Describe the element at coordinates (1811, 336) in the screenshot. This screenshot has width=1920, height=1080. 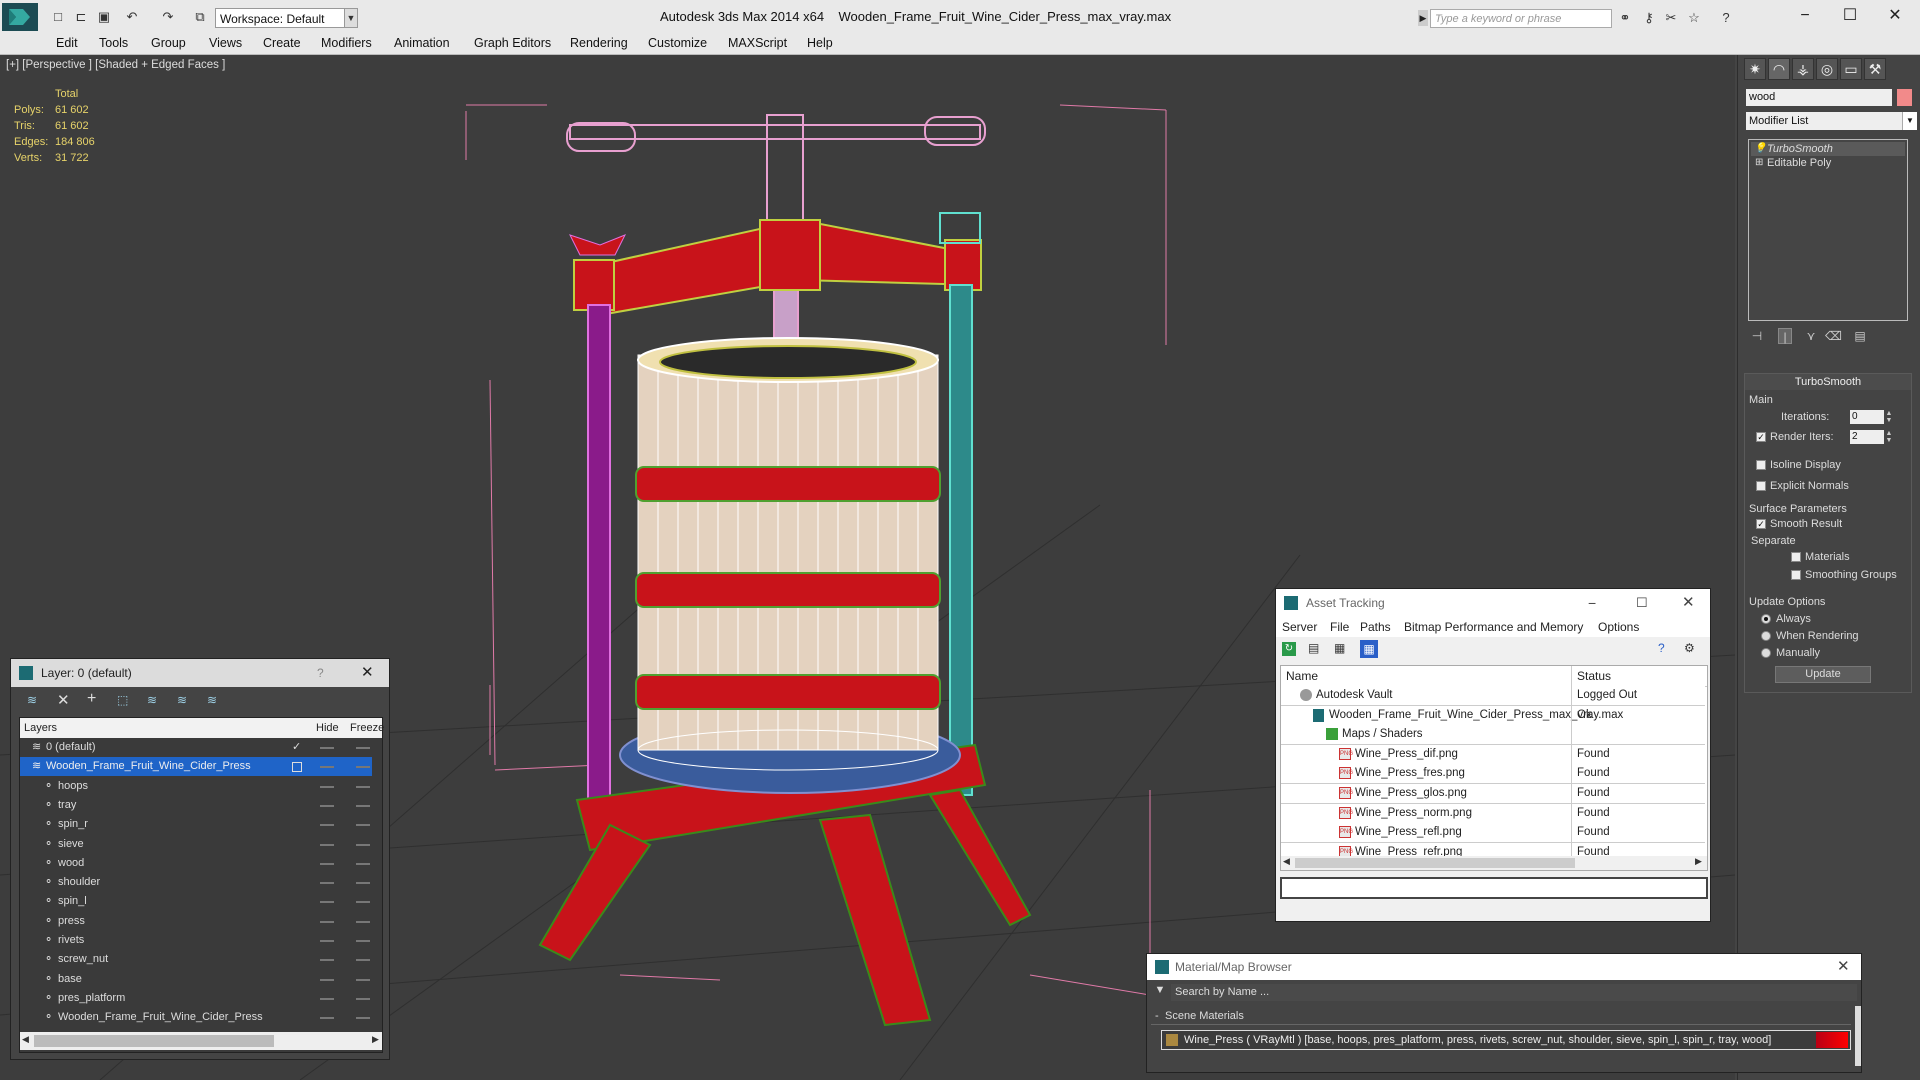
I see `make-unique-icon: ⋎` at that location.